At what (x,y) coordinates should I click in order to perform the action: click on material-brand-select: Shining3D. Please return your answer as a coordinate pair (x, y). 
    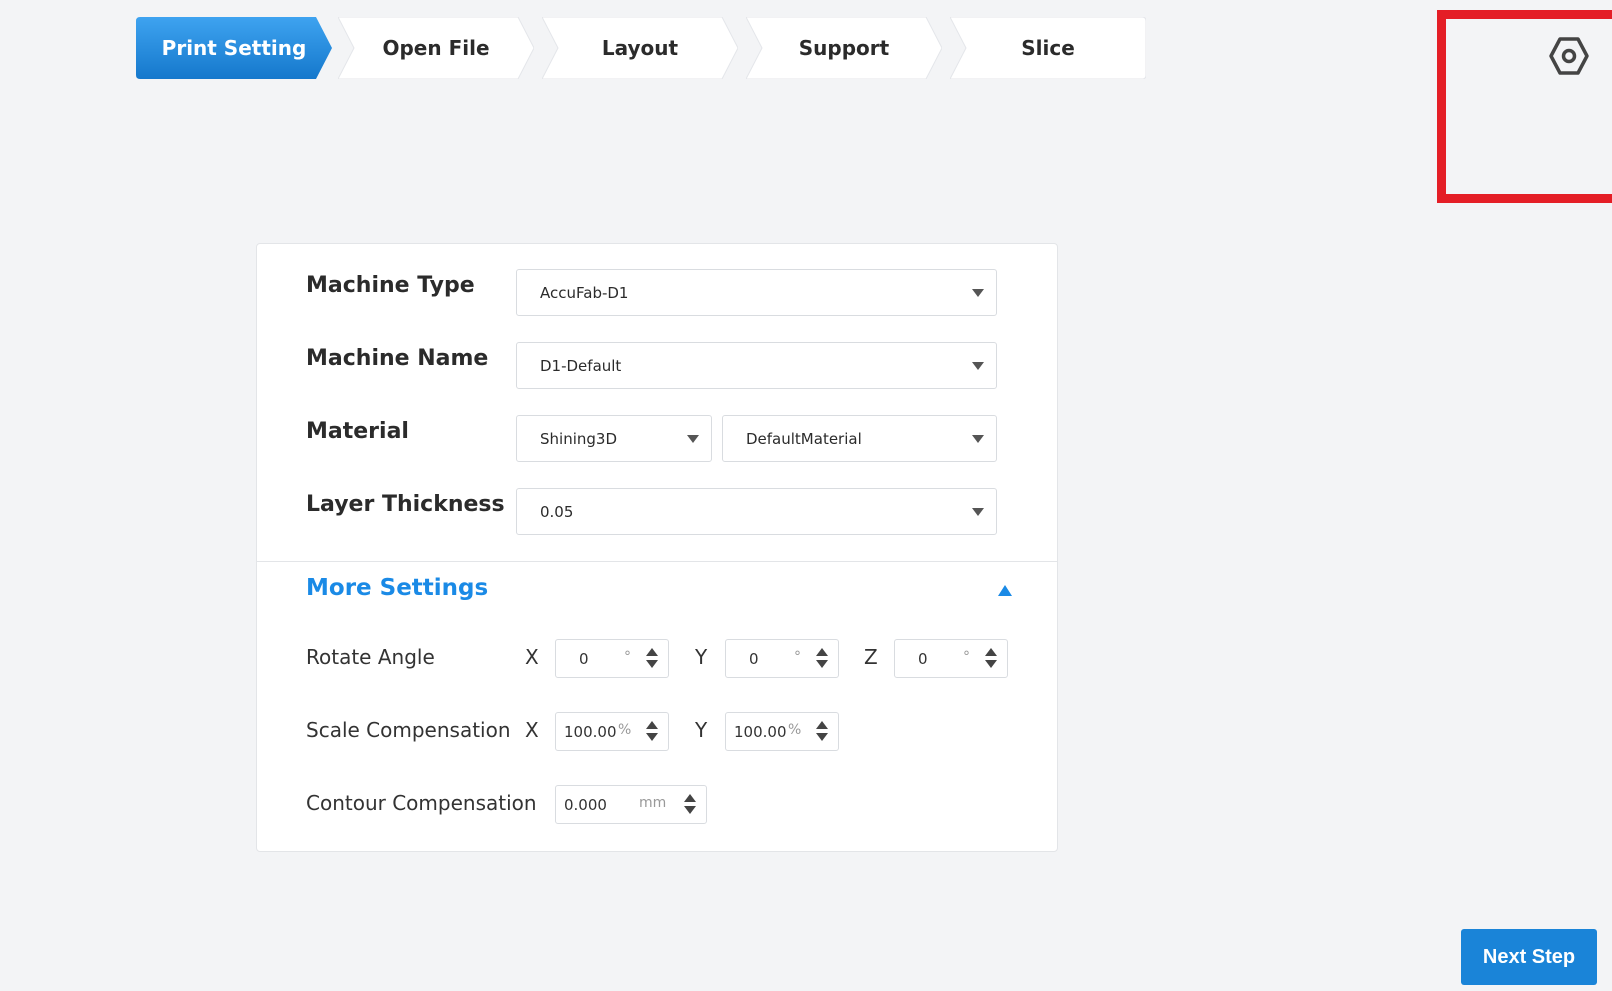
    Looking at the image, I should click on (614, 438).